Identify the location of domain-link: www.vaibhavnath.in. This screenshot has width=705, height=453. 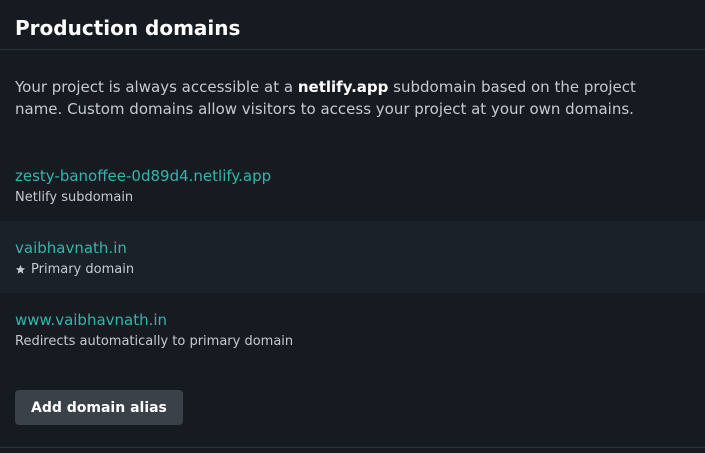
(91, 320).